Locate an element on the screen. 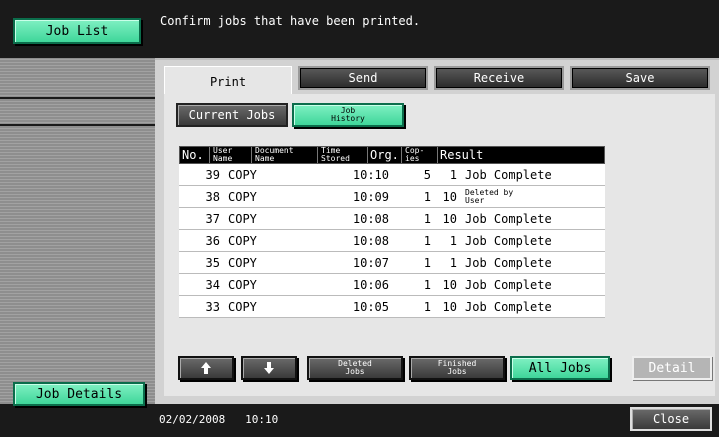 Image resolution: width=719 pixels, height=437 pixels. job-history-button: Job History is located at coordinates (348, 115).